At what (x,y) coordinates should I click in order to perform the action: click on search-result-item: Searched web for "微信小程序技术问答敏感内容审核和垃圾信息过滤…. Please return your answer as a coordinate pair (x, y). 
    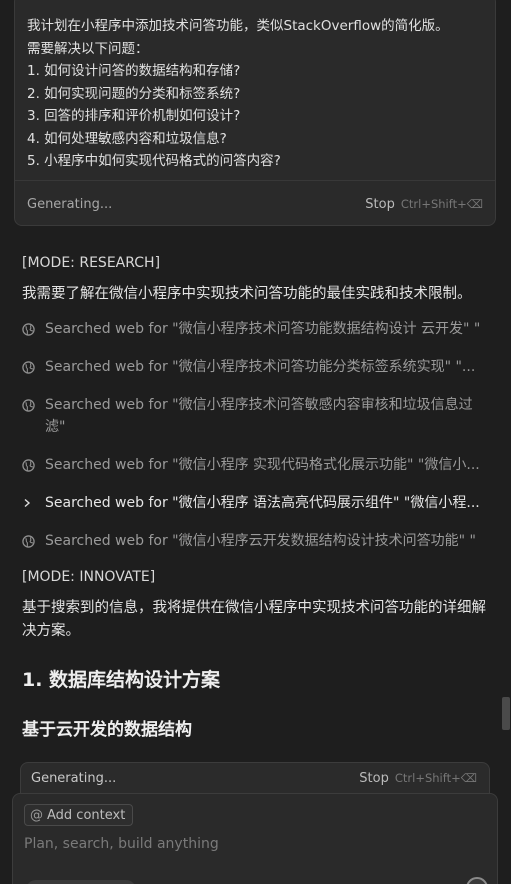
    Looking at the image, I should click on (256, 416).